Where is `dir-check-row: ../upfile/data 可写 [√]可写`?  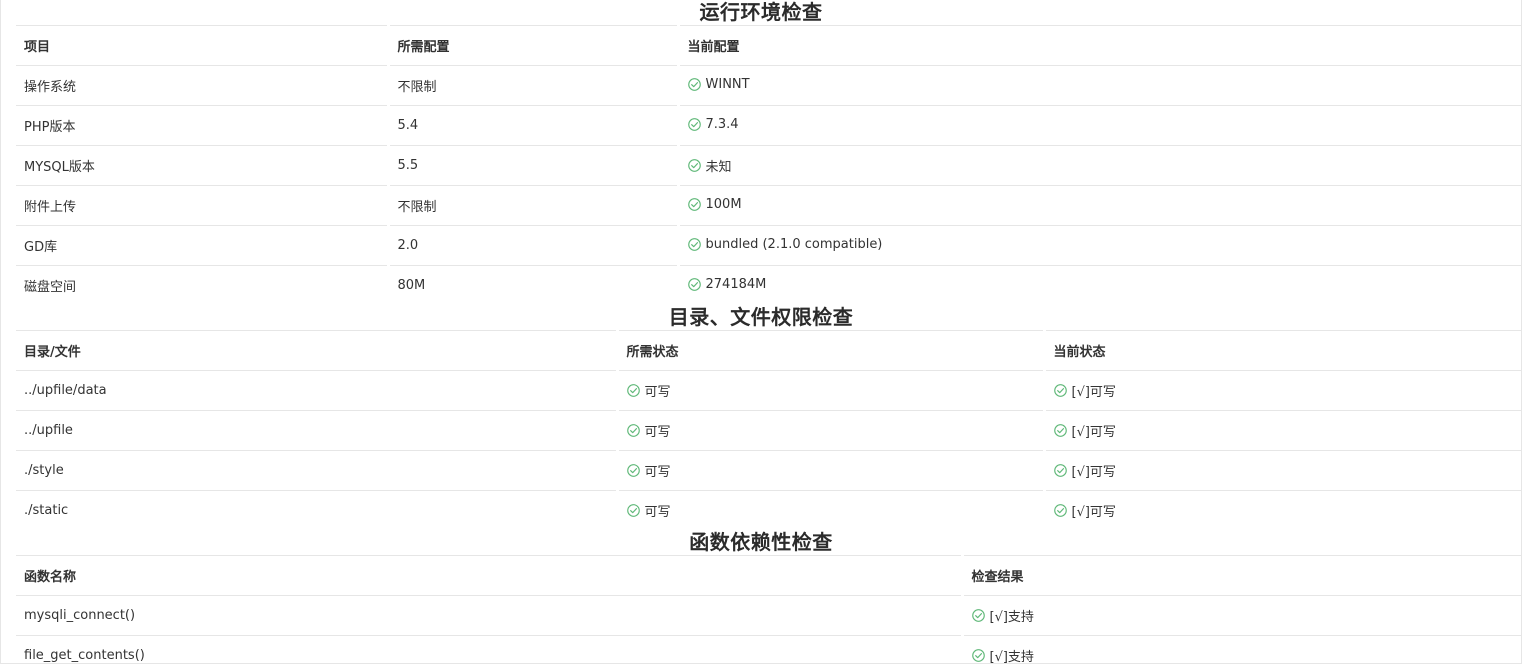
dir-check-row: ../upfile/data 可写 [√]可写 is located at coordinates (768, 390).